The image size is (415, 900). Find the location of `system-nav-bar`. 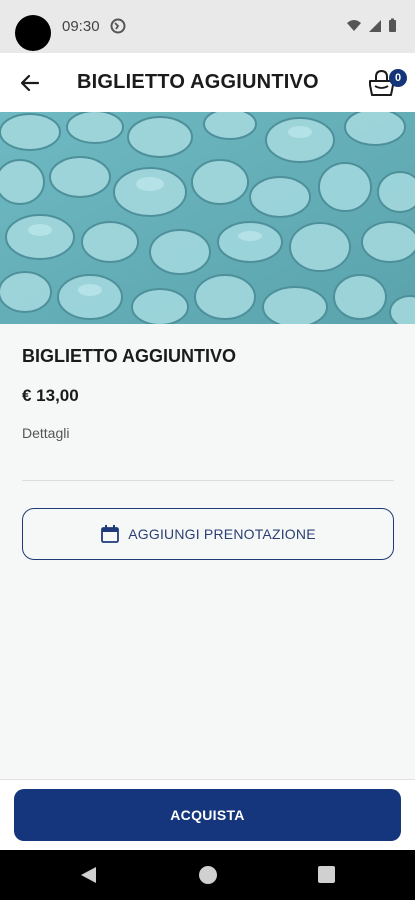

system-nav-bar is located at coordinates (207, 875).